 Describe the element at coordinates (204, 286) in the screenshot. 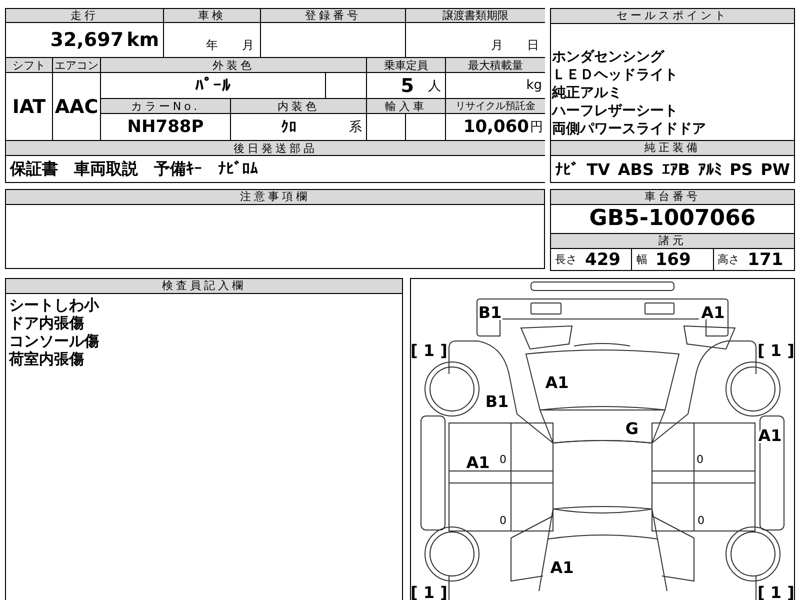

I see `section-header: 検査員記入欄` at that location.